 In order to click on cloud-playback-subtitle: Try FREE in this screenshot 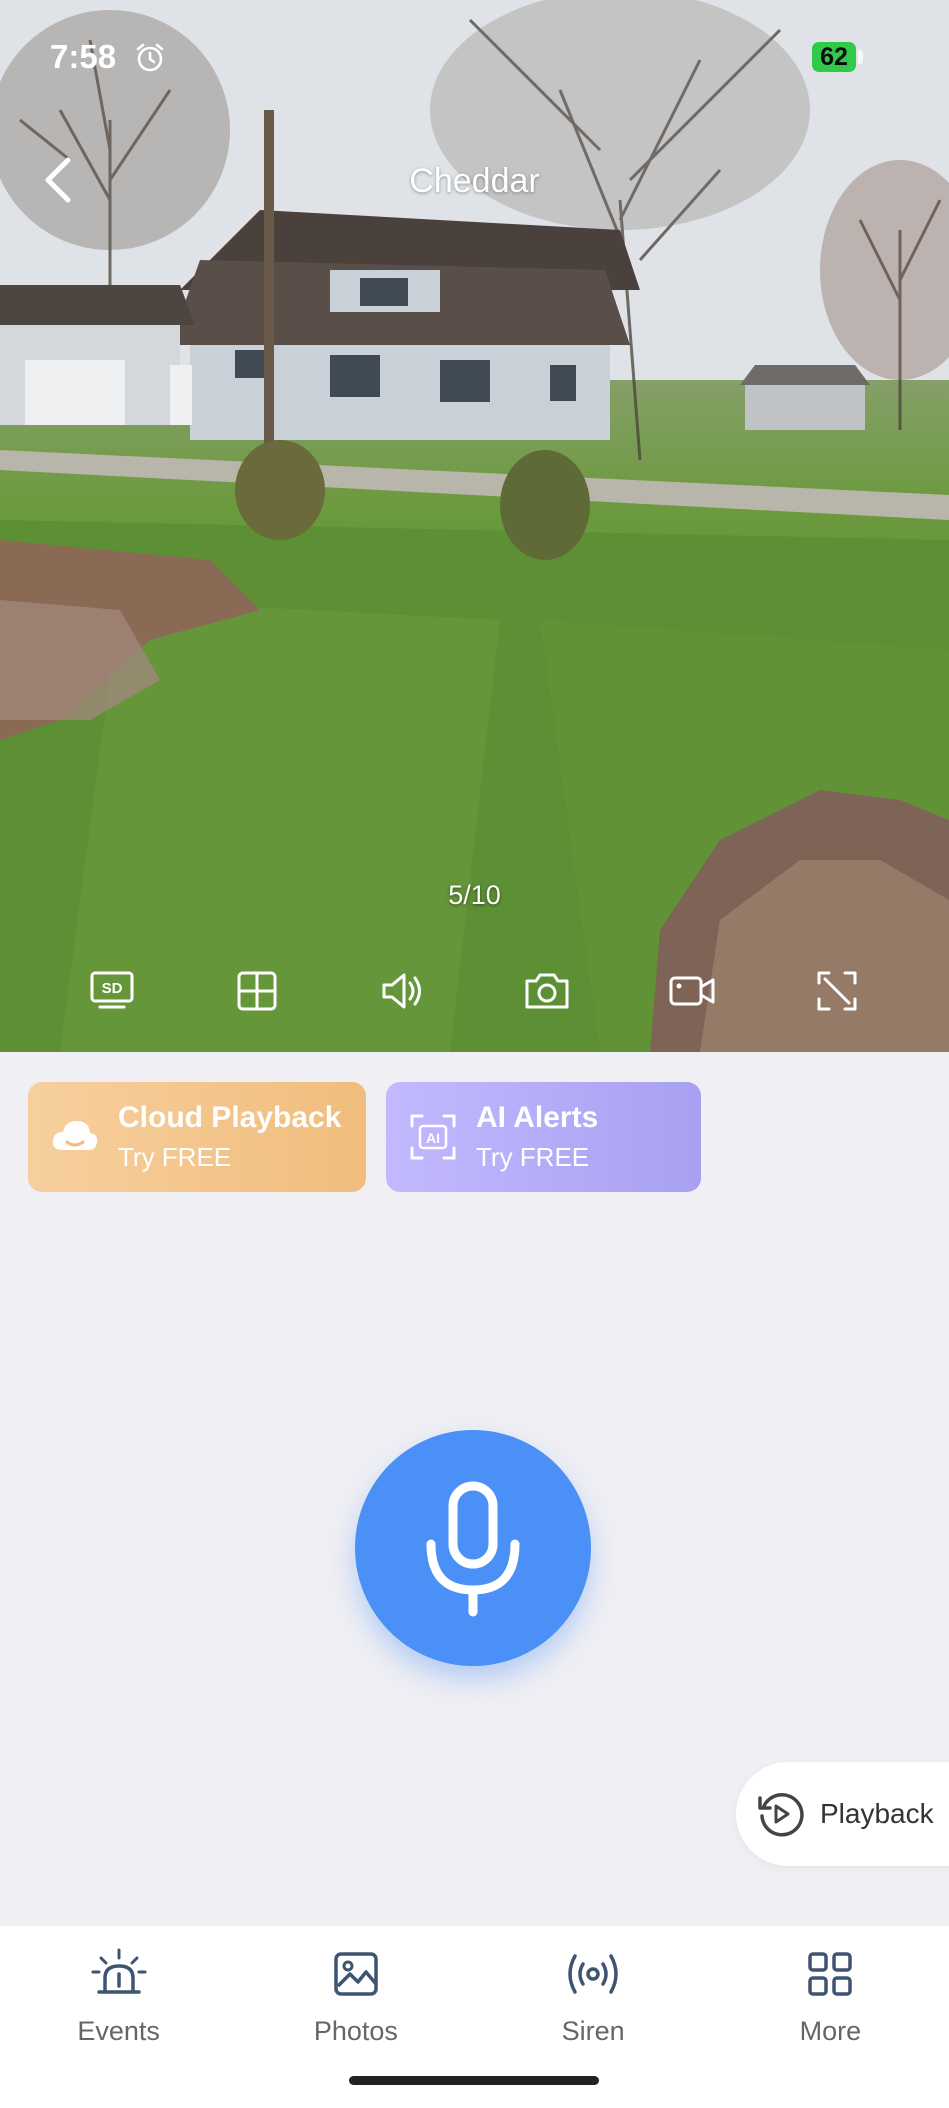, I will do `click(175, 1157)`.